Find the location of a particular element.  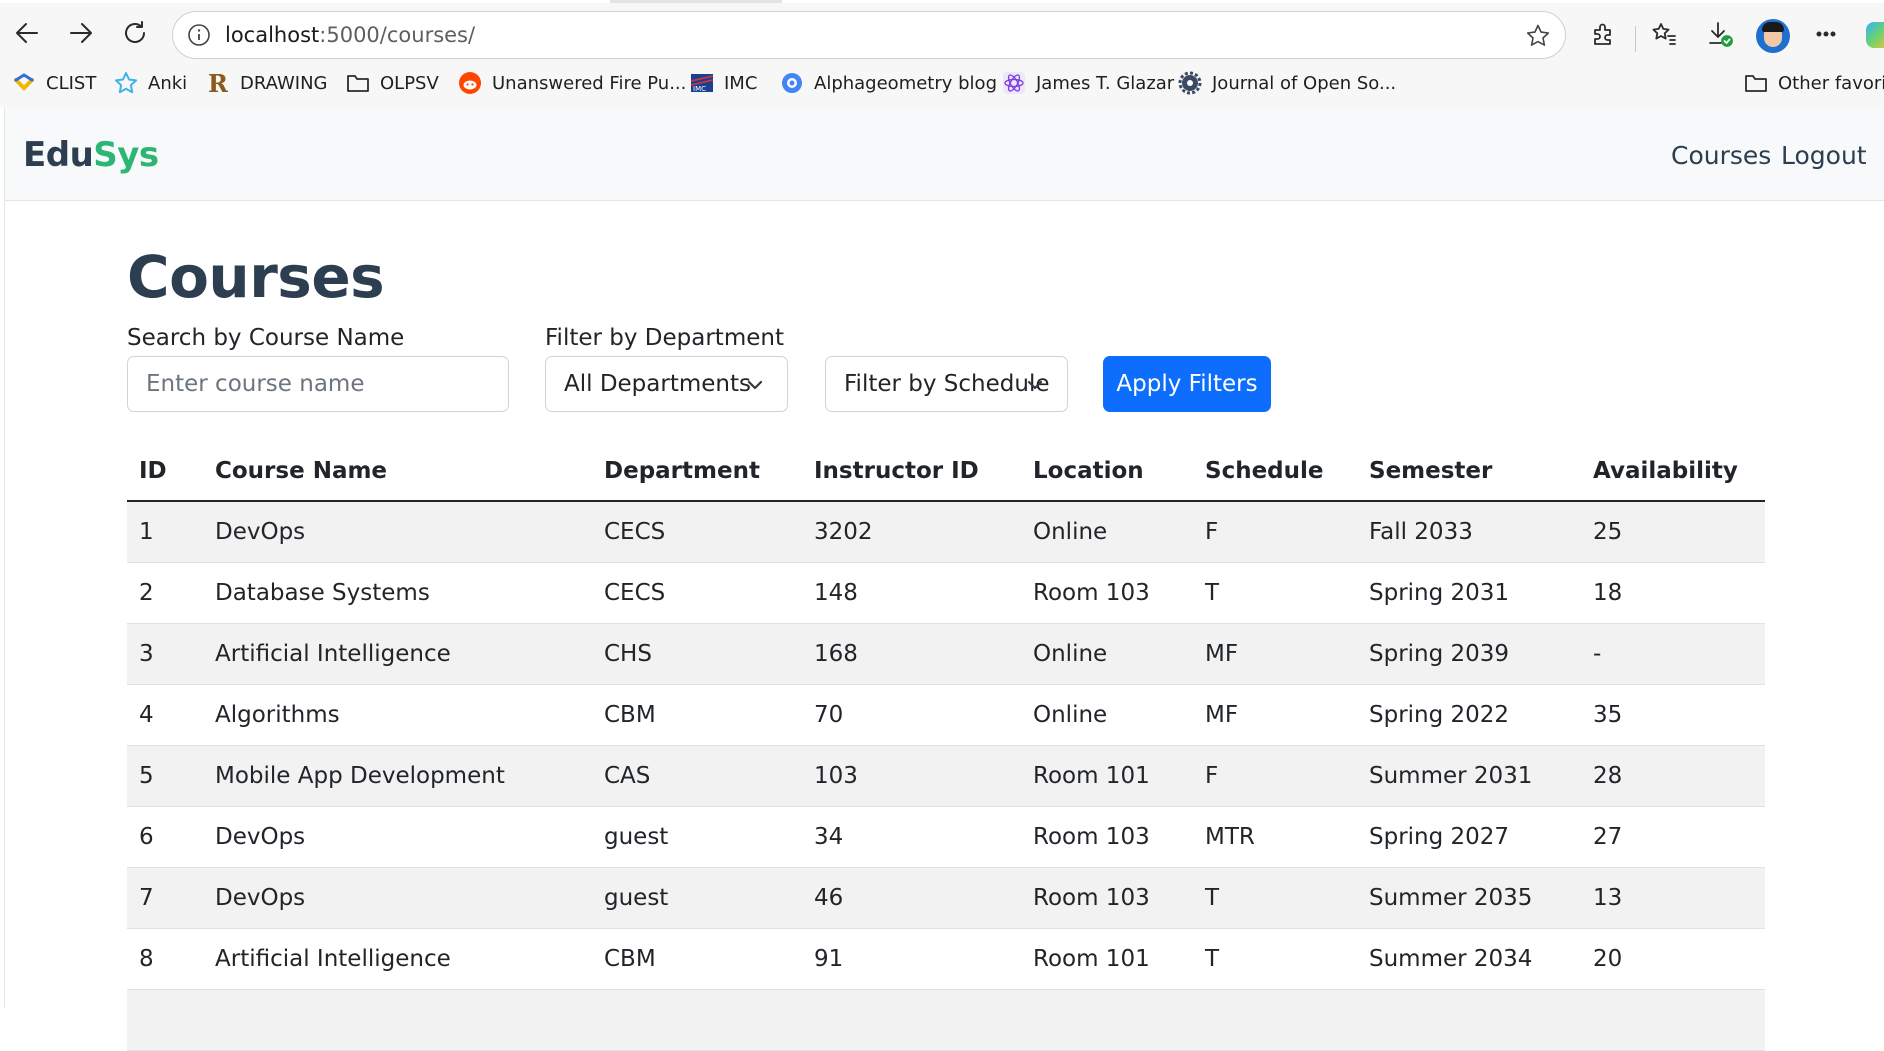

cell-course-name: DevOps is located at coordinates (397, 898).